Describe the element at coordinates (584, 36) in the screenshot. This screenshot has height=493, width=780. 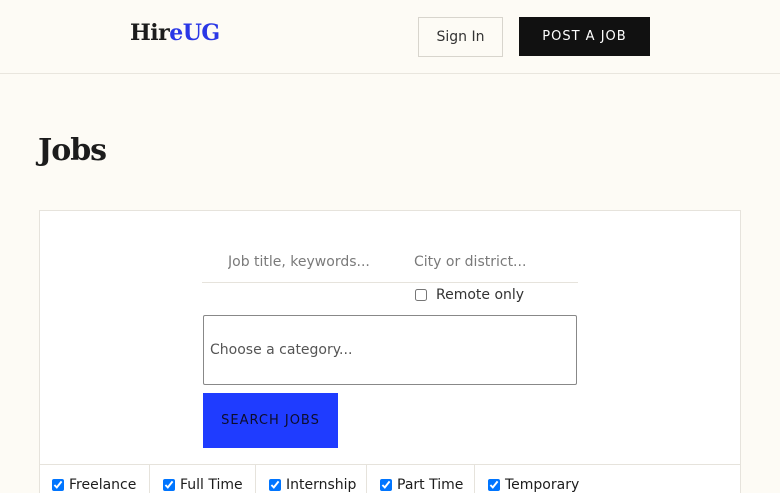
I see `post-job-button: POST A JOB` at that location.